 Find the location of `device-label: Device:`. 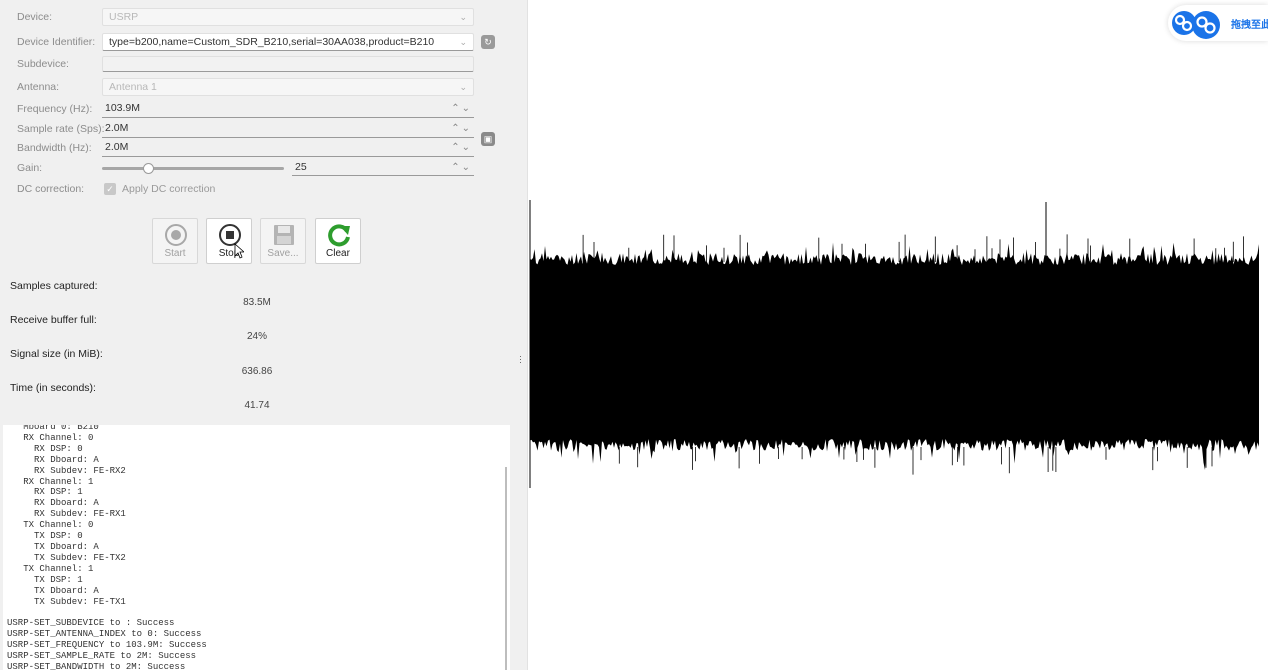

device-label: Device: is located at coordinates (35, 17).